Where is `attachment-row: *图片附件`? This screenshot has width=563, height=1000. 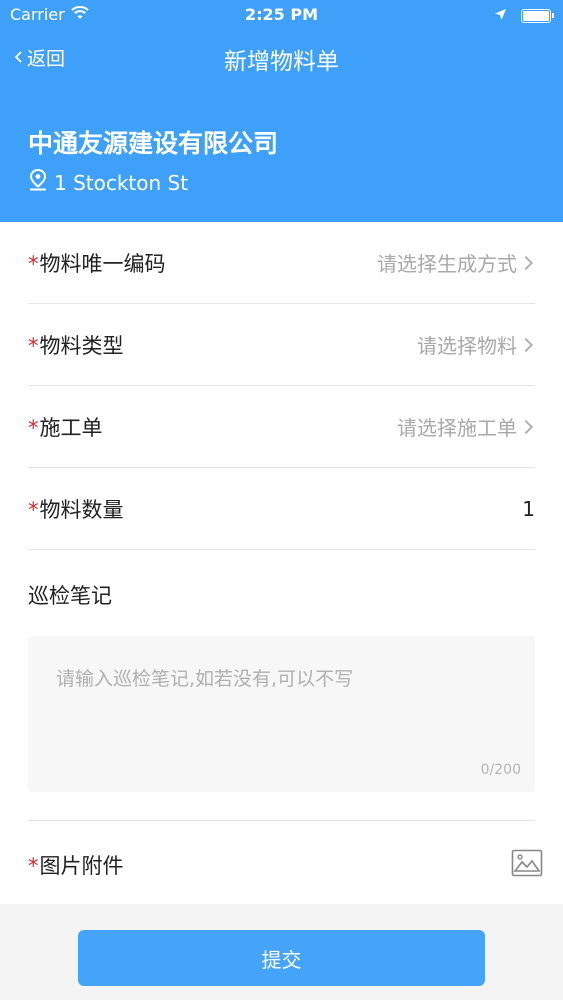 attachment-row: *图片附件 is located at coordinates (285, 865).